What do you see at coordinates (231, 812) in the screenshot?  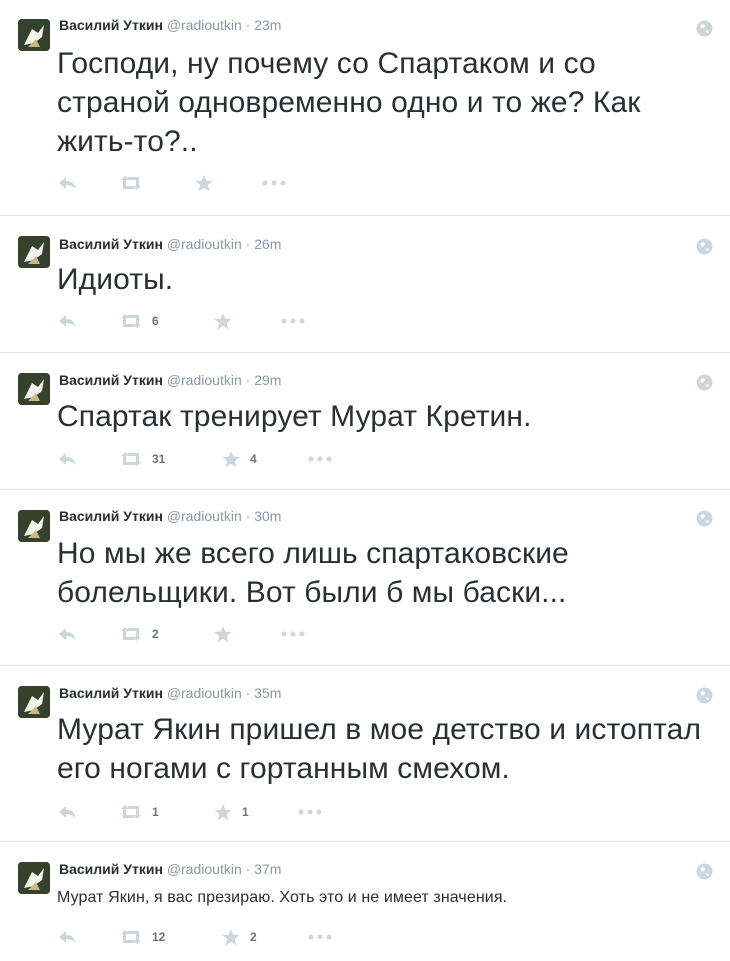 I see `favorite-button: 1` at bounding box center [231, 812].